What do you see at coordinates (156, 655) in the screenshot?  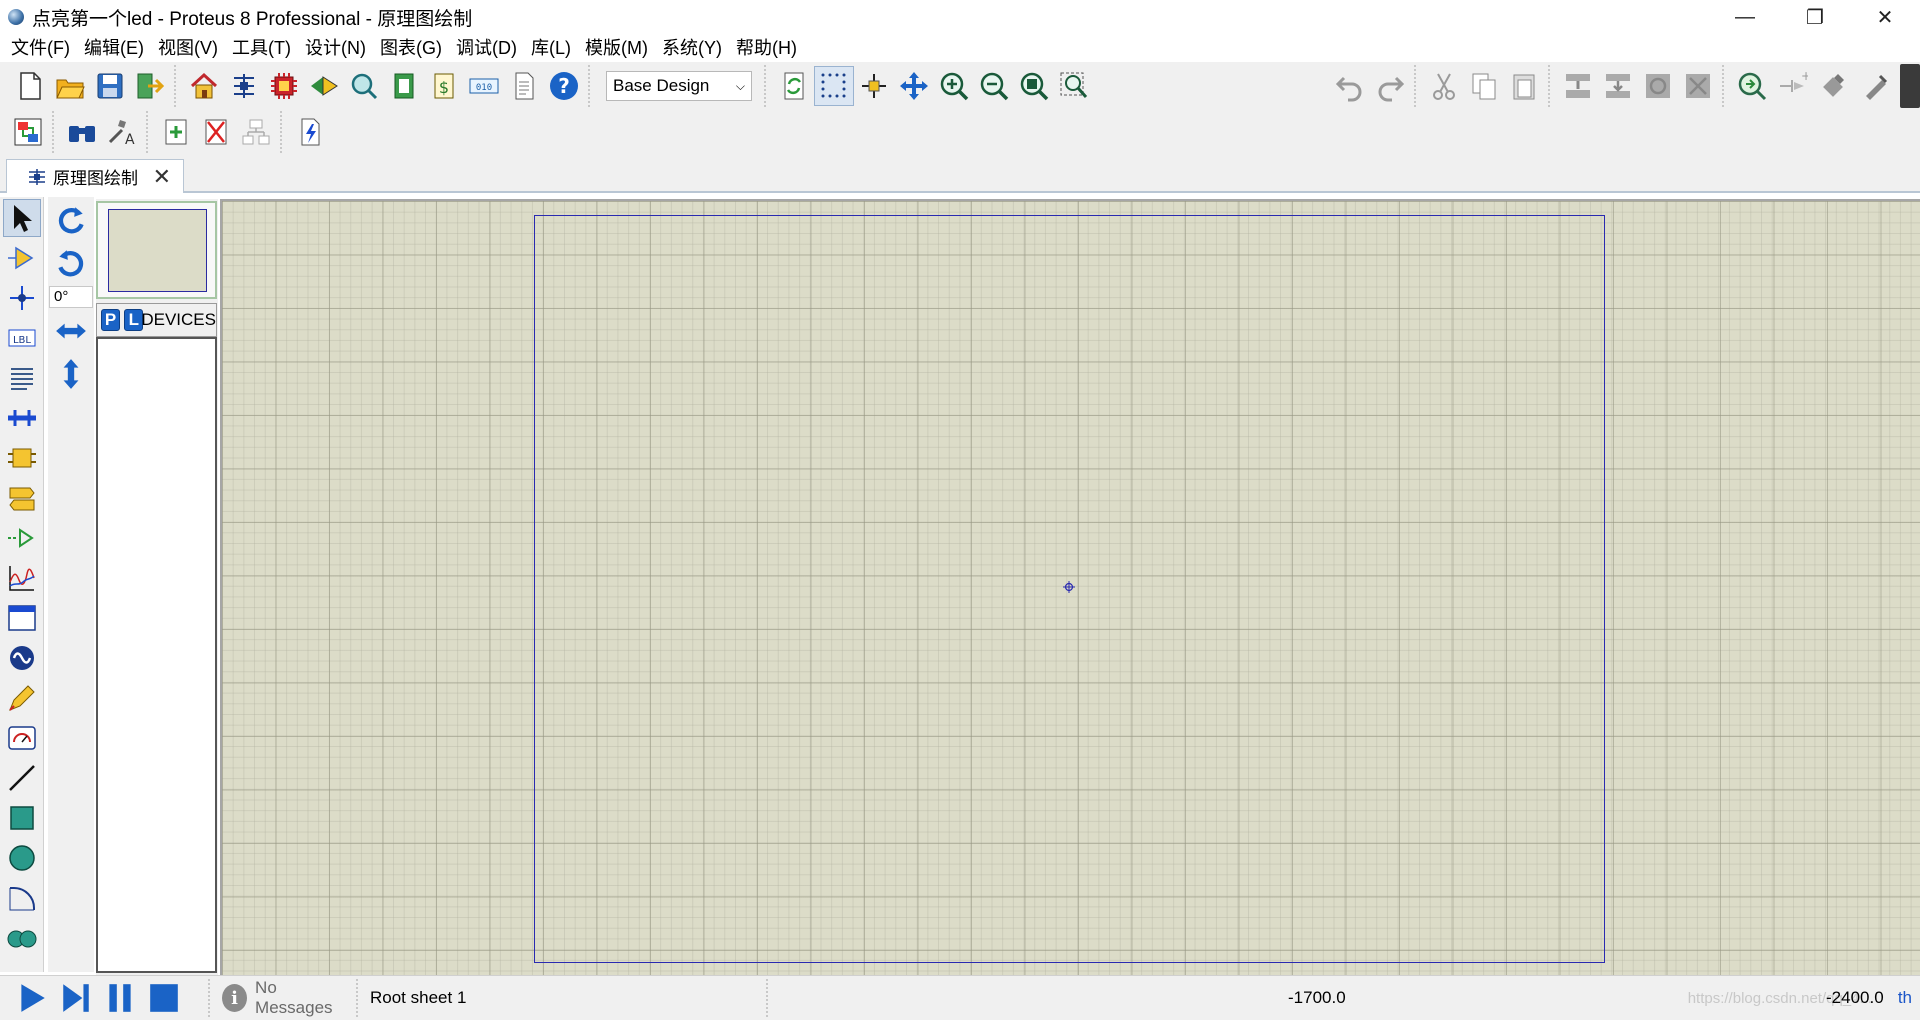 I see `device-list` at bounding box center [156, 655].